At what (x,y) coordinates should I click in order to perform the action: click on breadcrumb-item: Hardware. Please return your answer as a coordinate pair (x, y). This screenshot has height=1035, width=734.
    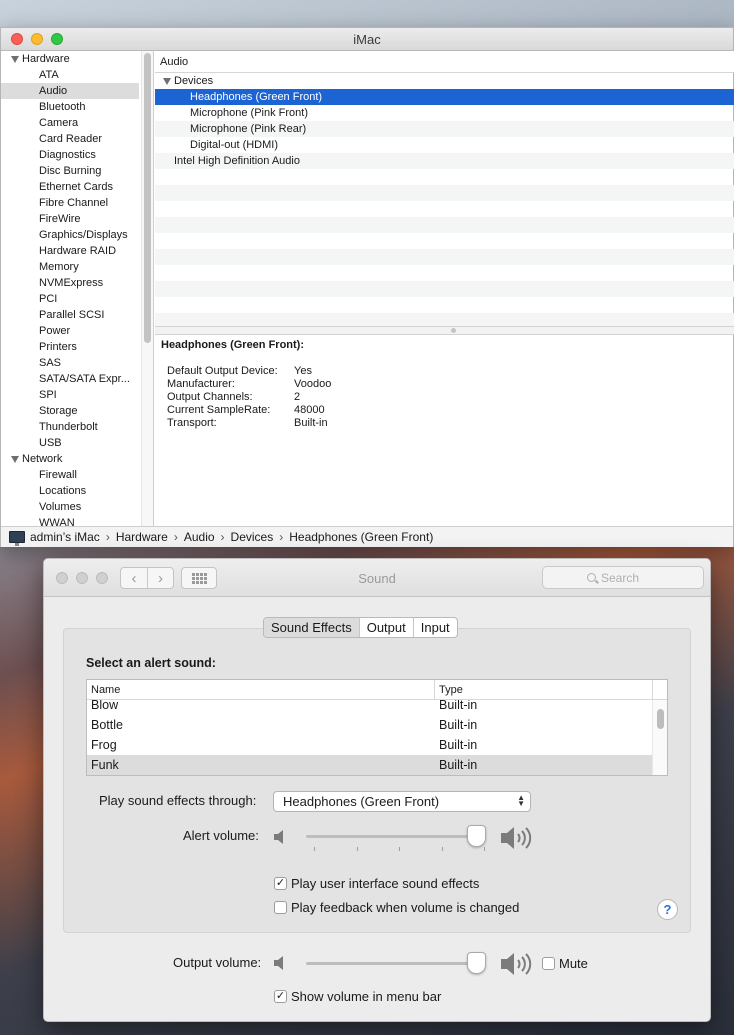
    Looking at the image, I should click on (142, 537).